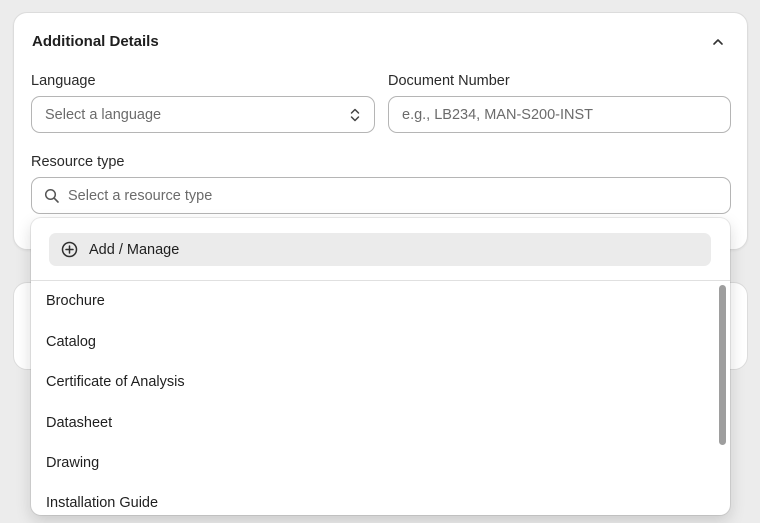 The height and width of the screenshot is (523, 760). Describe the element at coordinates (69, 249) in the screenshot. I see `plus-circle-icon` at that location.